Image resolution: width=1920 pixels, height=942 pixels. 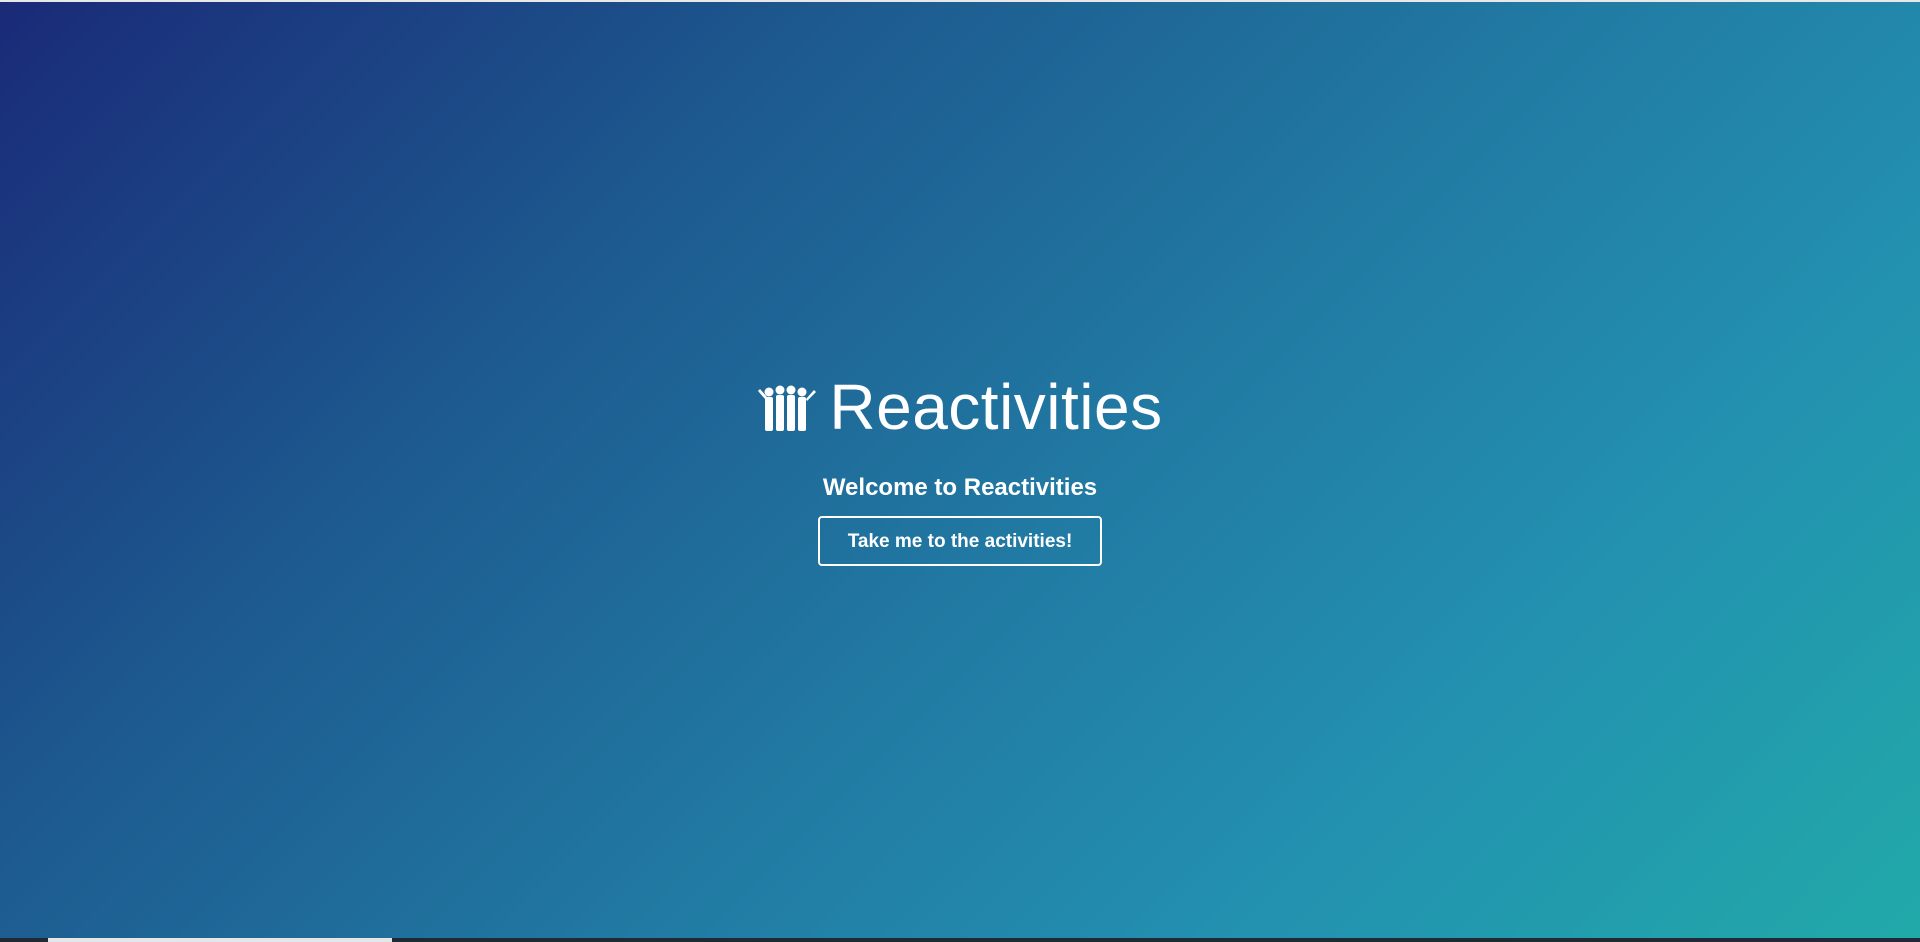 I want to click on bottom-strip-segment, so click(x=220, y=940).